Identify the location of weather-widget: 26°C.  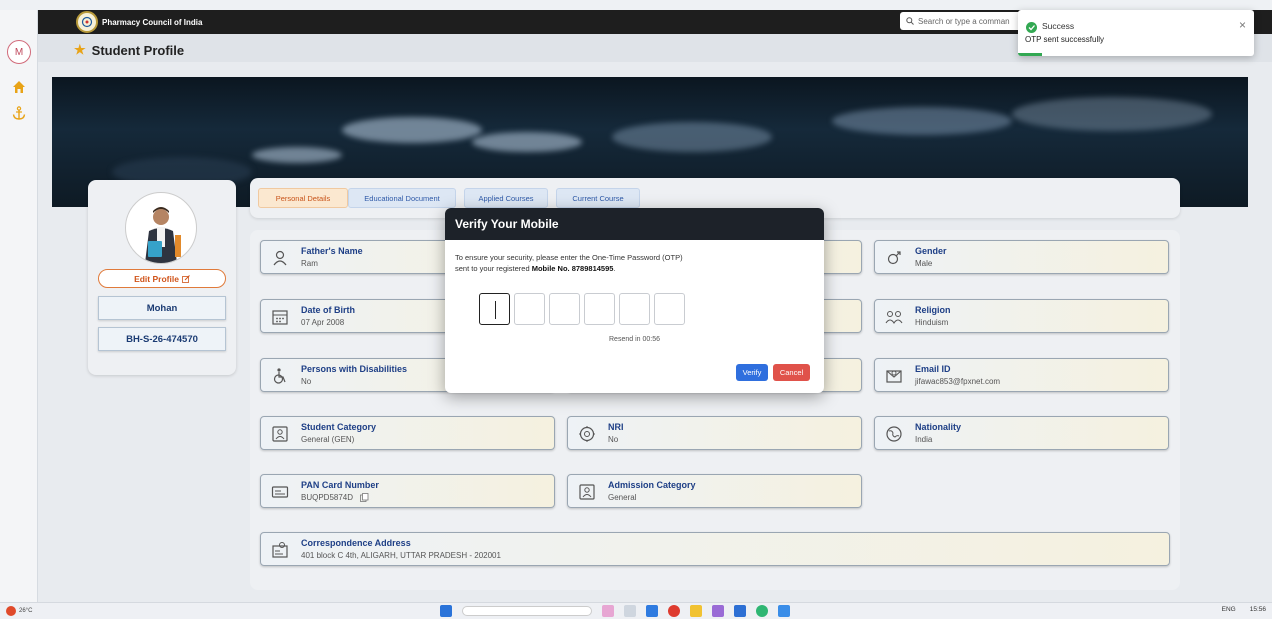
(19, 611).